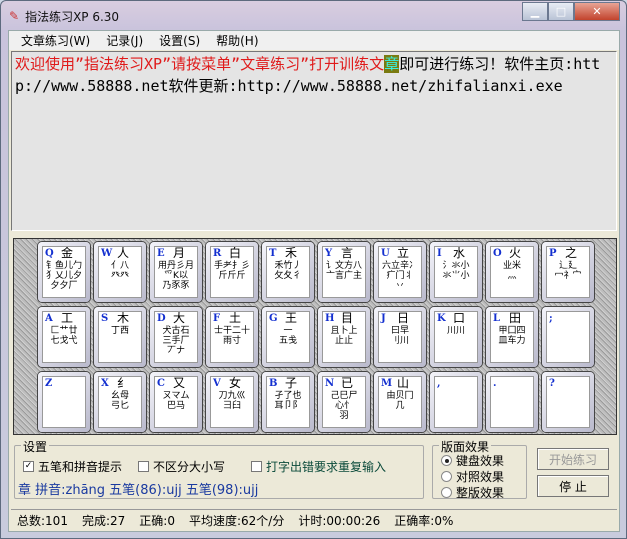 Image resolution: width=627 pixels, height=539 pixels. What do you see at coordinates (123, 253) in the screenshot?
I see `key-root: 人` at bounding box center [123, 253].